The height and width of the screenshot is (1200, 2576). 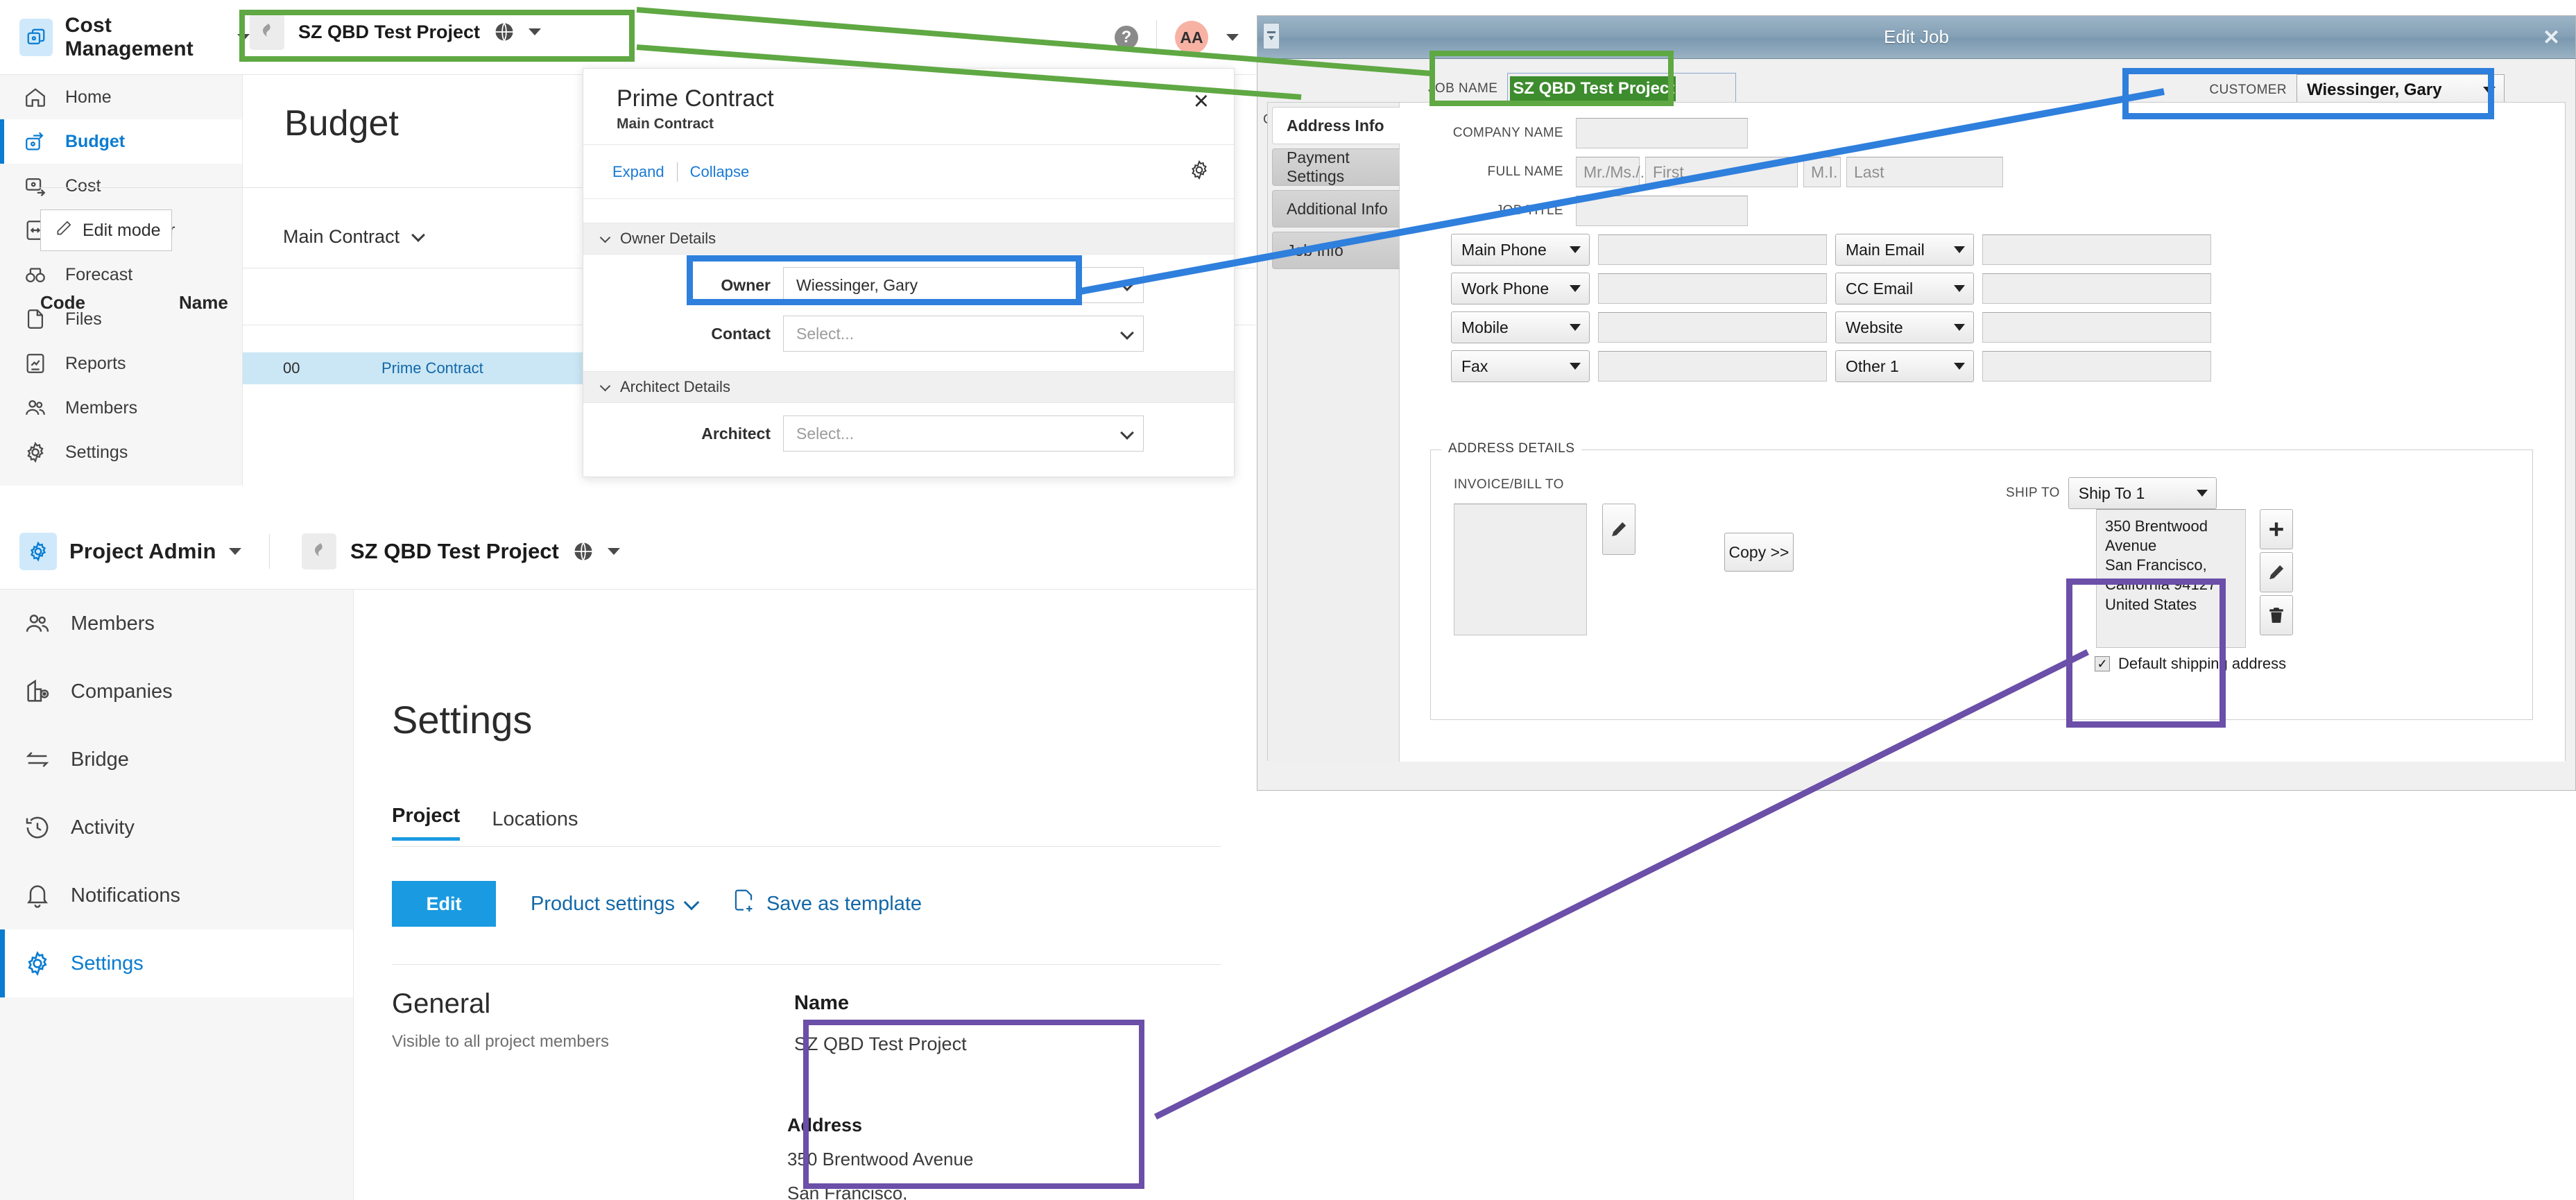 What do you see at coordinates (1520, 569) in the screenshot?
I see `invoice-bill-to-textarea` at bounding box center [1520, 569].